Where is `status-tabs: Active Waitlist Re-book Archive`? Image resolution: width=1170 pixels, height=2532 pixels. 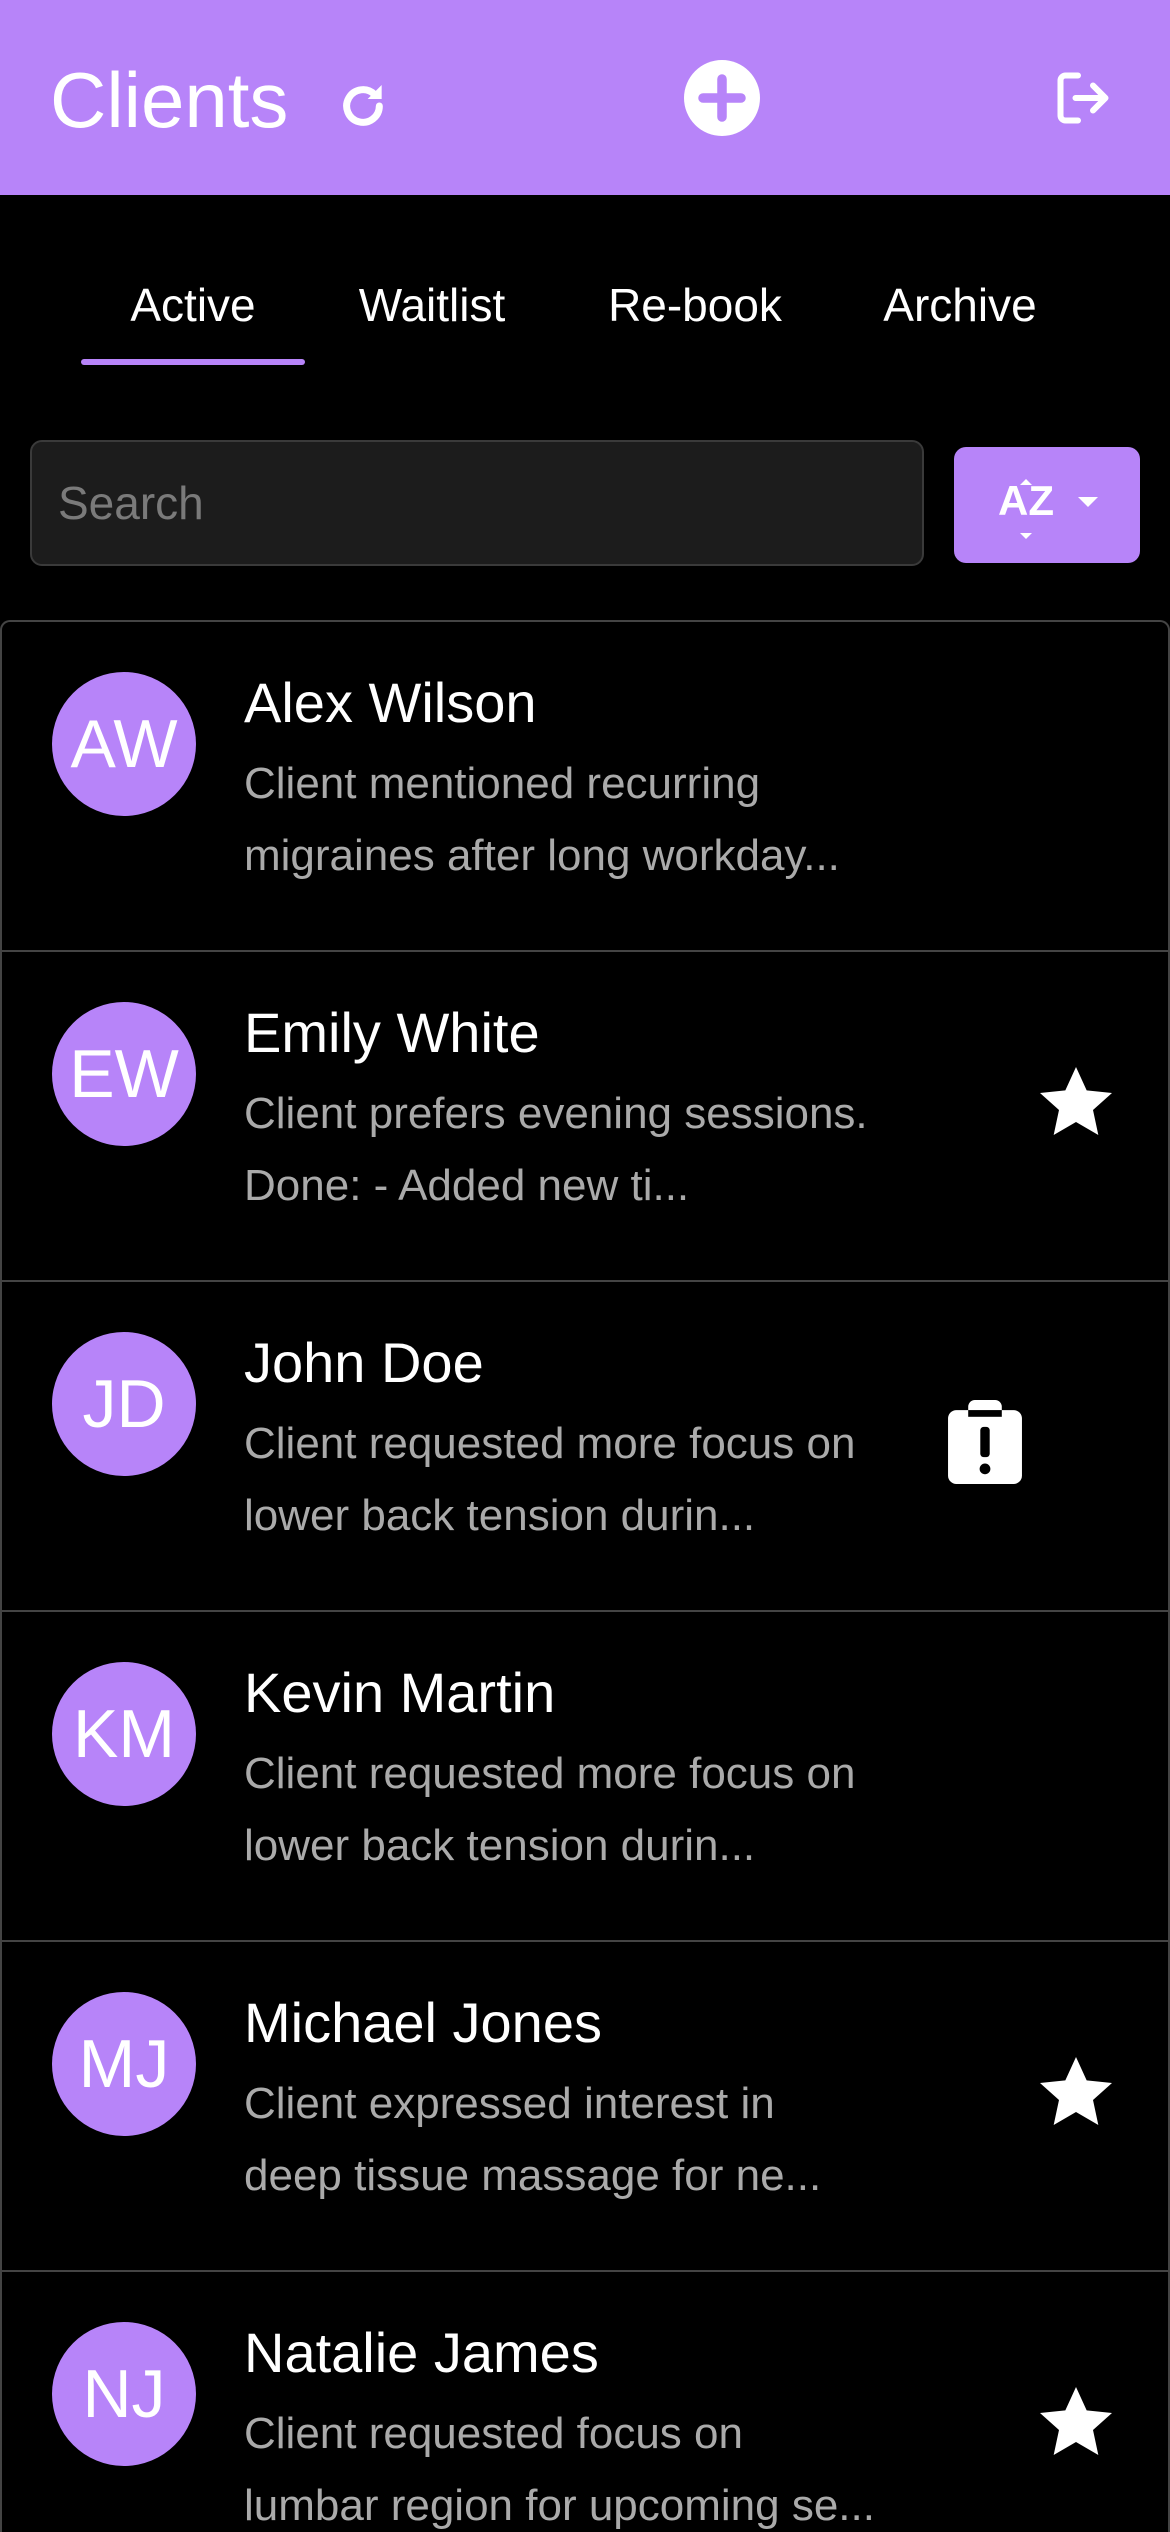 status-tabs: Active Waitlist Re-book Archive is located at coordinates (585, 282).